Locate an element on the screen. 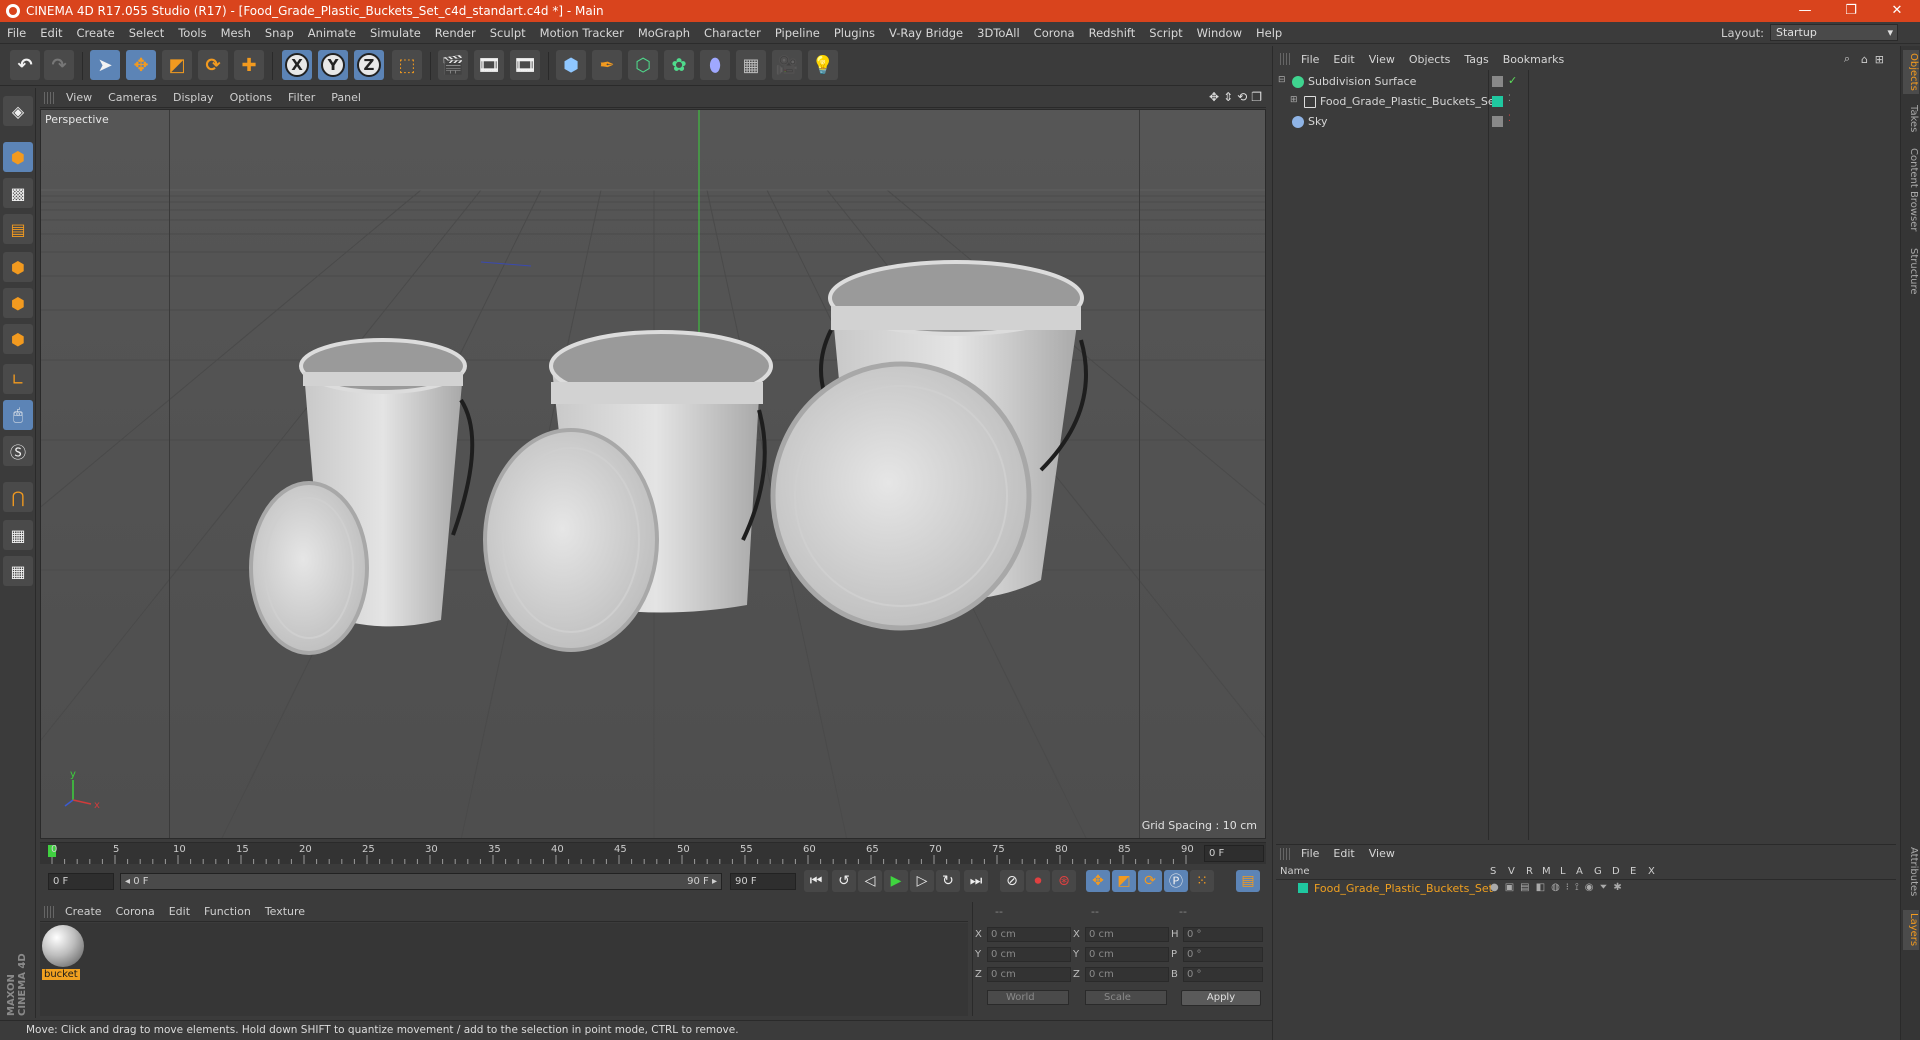  apply-button: Apply is located at coordinates (1221, 998).